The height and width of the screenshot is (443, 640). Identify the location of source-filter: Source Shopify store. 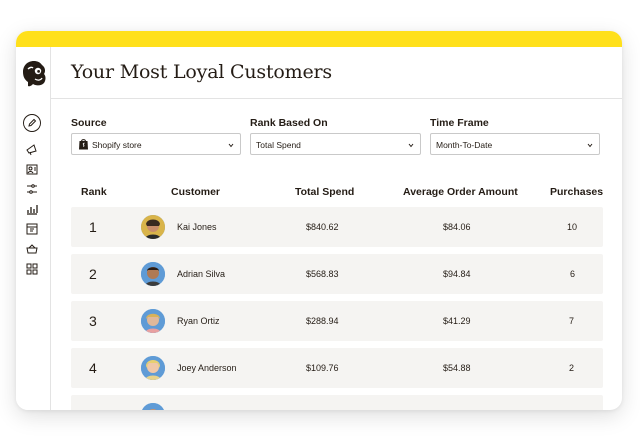
(156, 136).